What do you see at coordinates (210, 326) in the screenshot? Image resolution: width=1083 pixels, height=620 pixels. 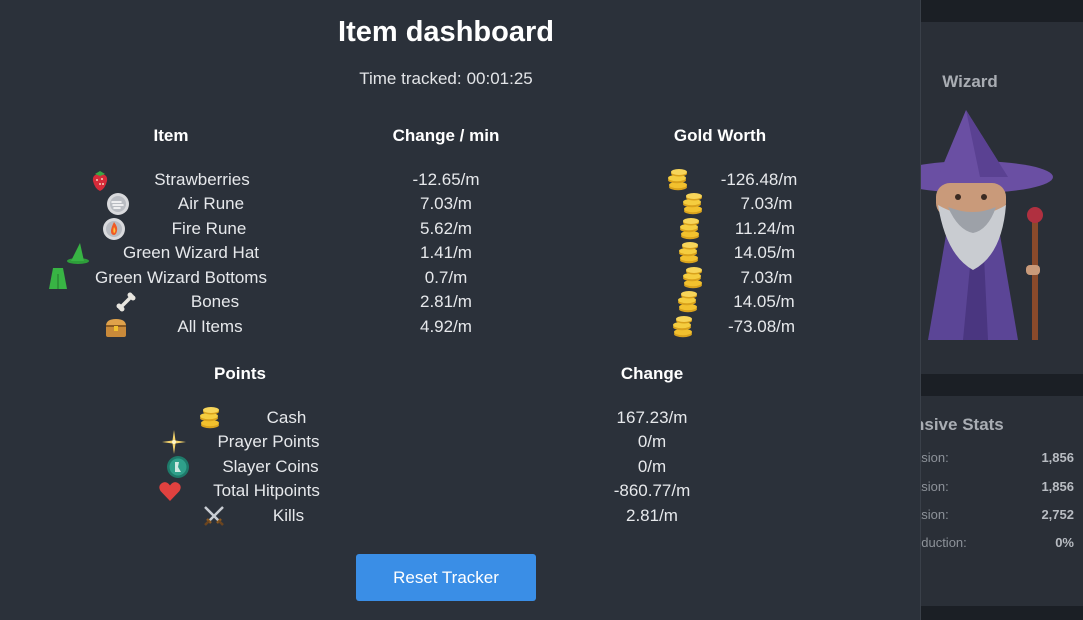 I see `item-name: All Items` at bounding box center [210, 326].